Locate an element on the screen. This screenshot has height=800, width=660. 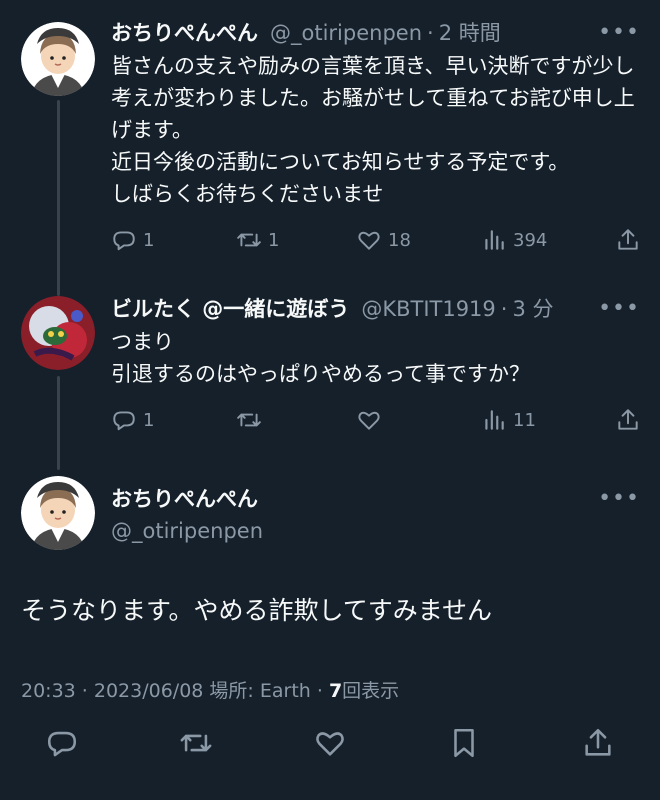
avatar-otiripenpen is located at coordinates (58, 59).